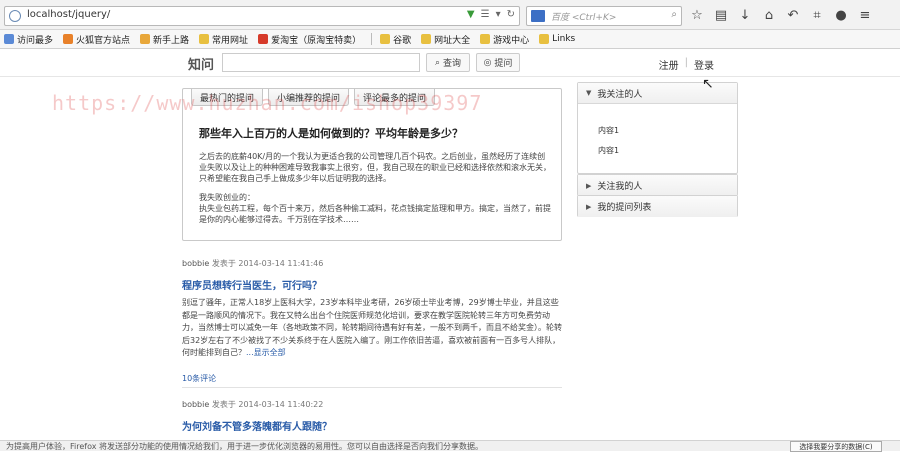  Describe the element at coordinates (745, 16) in the screenshot. I see `download-icon: ↓` at that location.